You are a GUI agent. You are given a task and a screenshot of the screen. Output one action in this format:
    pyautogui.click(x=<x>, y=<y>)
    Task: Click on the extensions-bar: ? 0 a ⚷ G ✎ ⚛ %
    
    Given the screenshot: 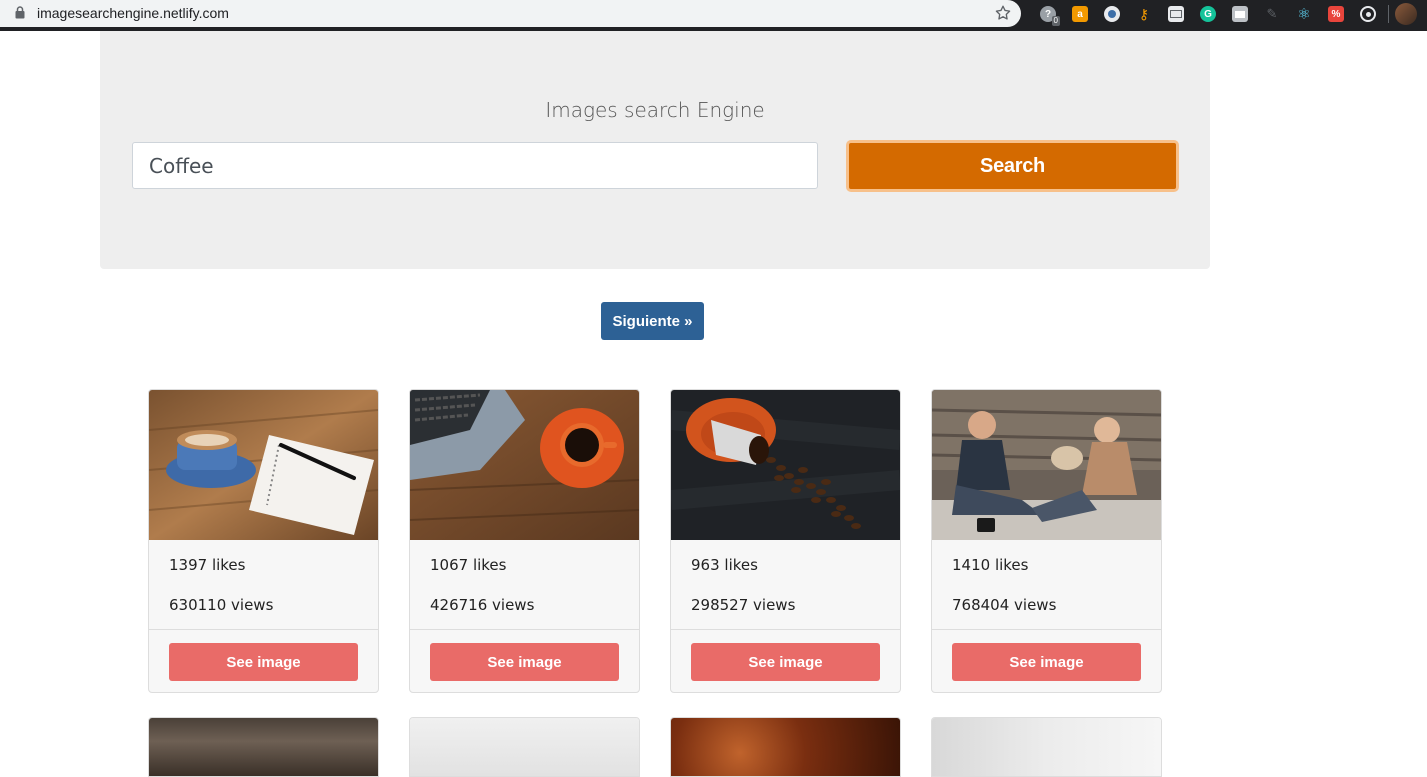 What is the action you would take?
    pyautogui.click(x=1224, y=14)
    